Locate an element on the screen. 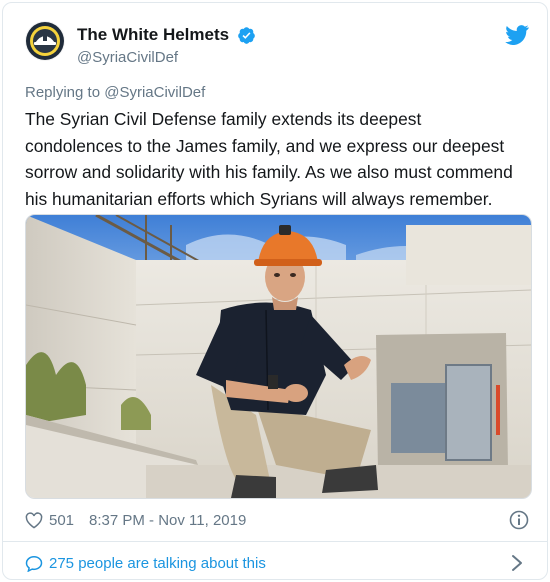  heart-icon is located at coordinates (34, 520).